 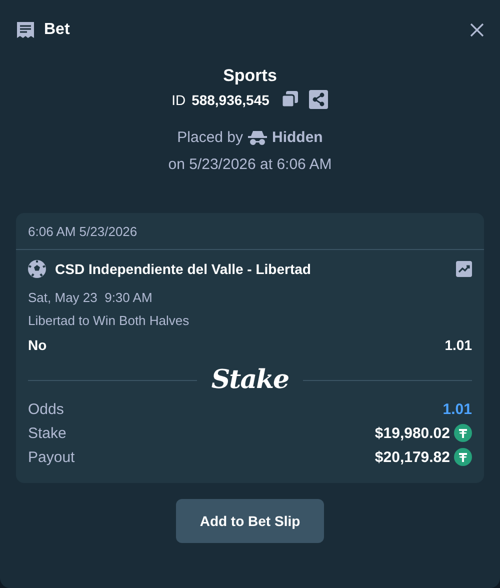 What do you see at coordinates (37, 345) in the screenshot?
I see `selection-name: No` at bounding box center [37, 345].